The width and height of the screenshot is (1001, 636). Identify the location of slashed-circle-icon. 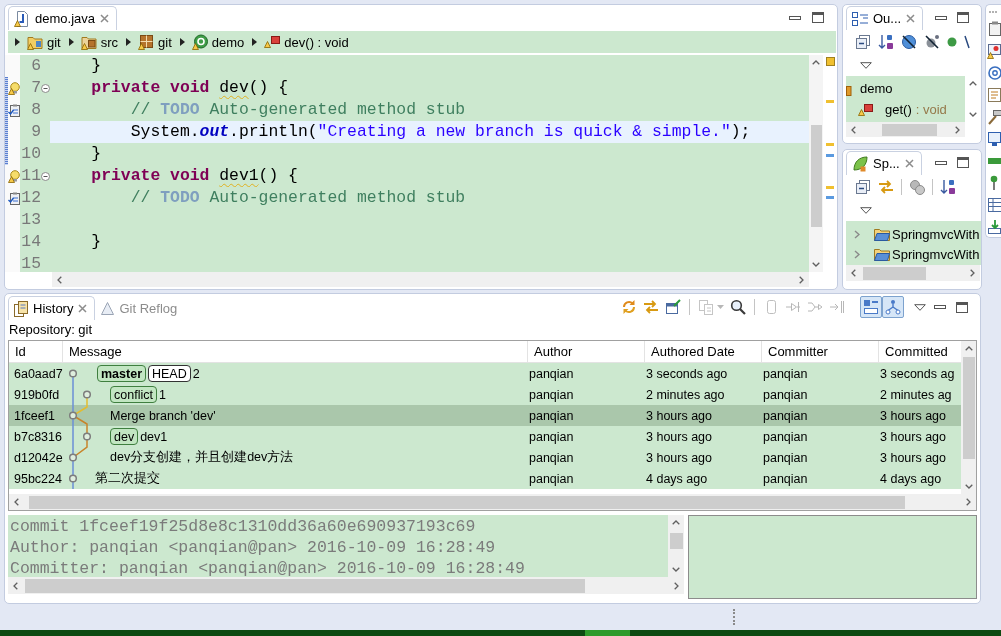
(909, 42).